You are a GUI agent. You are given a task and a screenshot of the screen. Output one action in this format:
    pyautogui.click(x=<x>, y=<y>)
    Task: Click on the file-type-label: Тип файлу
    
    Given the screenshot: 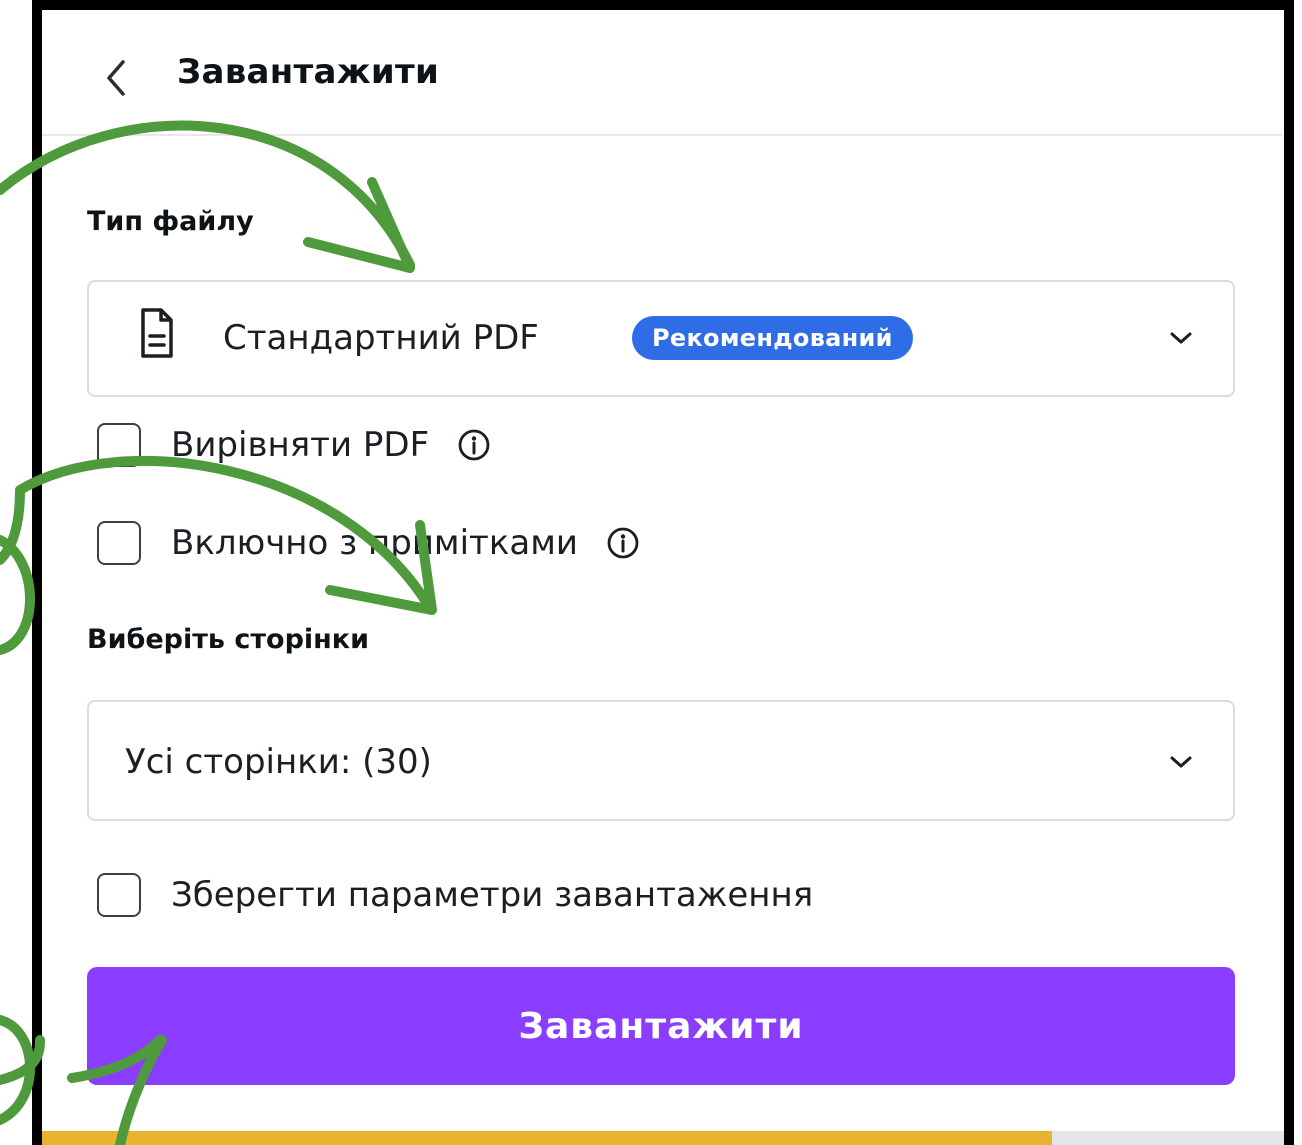 What is the action you would take?
    pyautogui.click(x=170, y=221)
    